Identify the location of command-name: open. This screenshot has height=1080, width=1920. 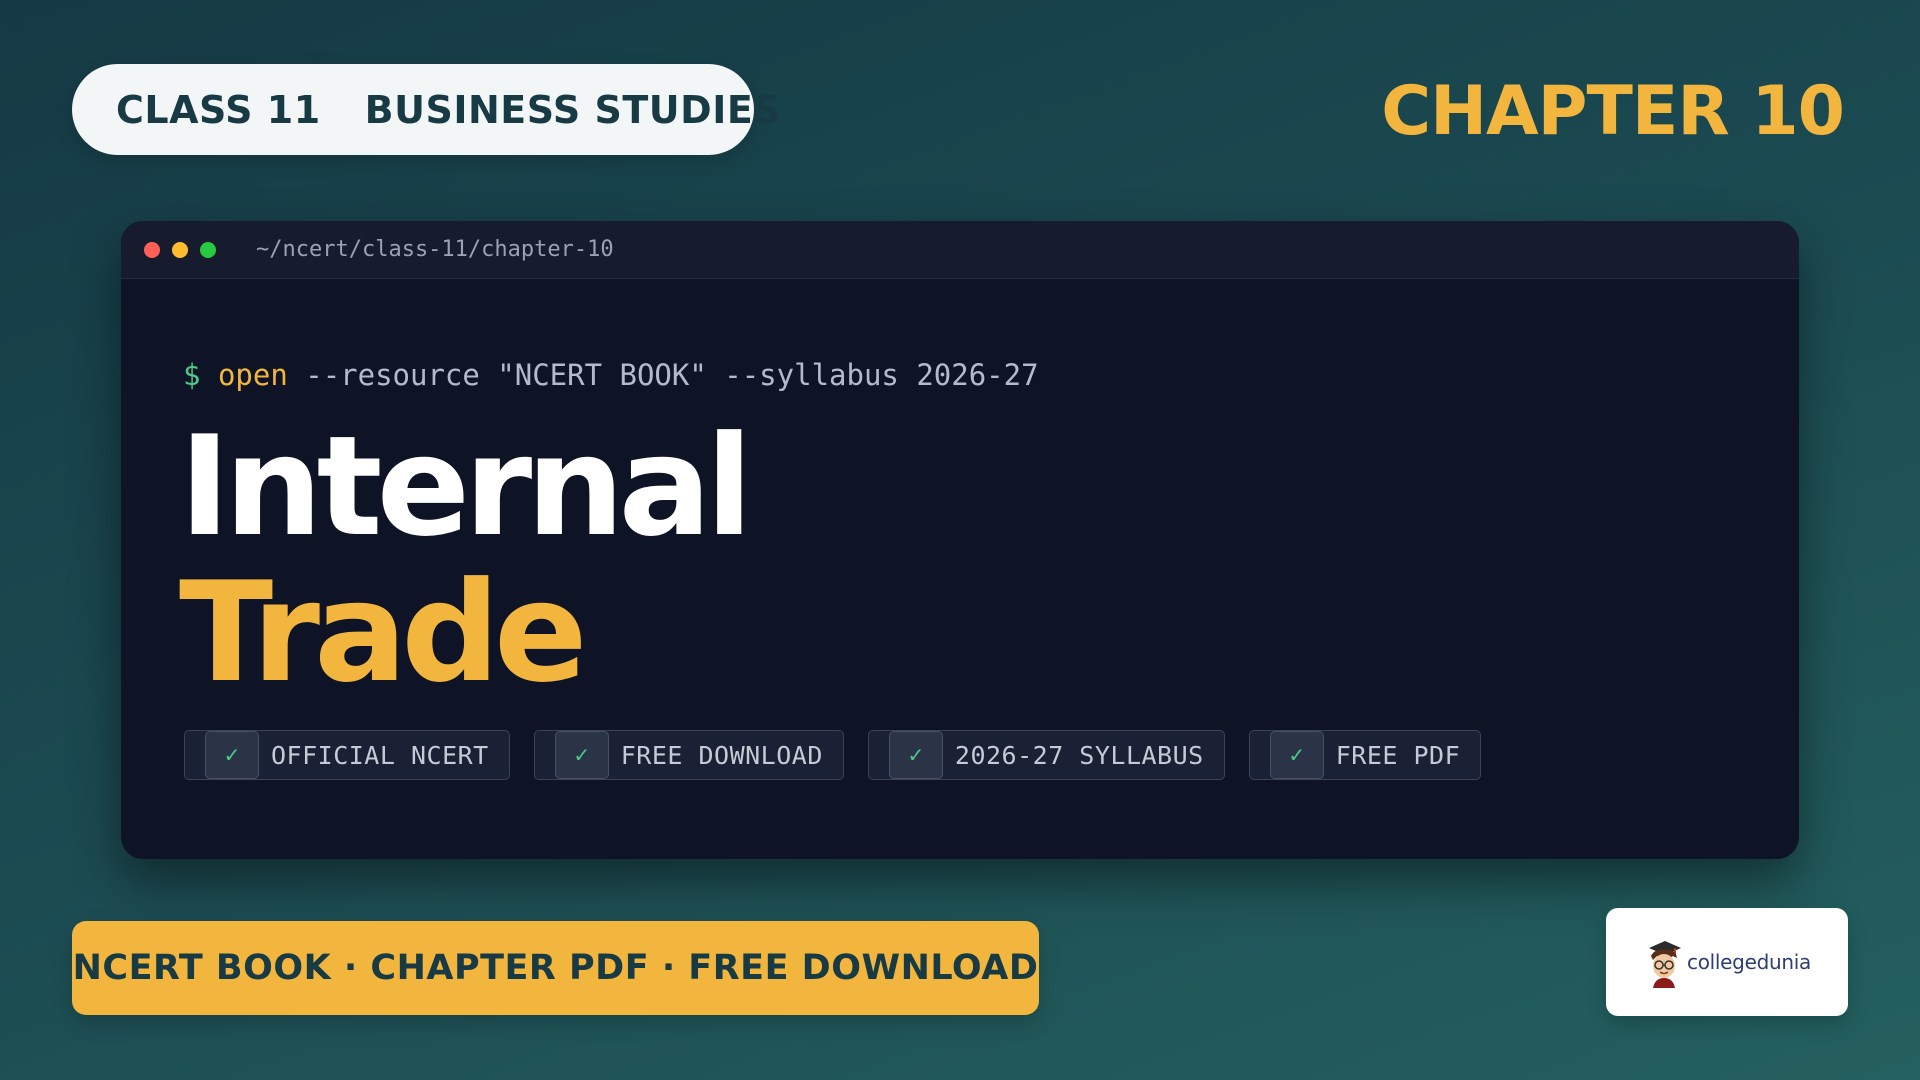
(252, 375).